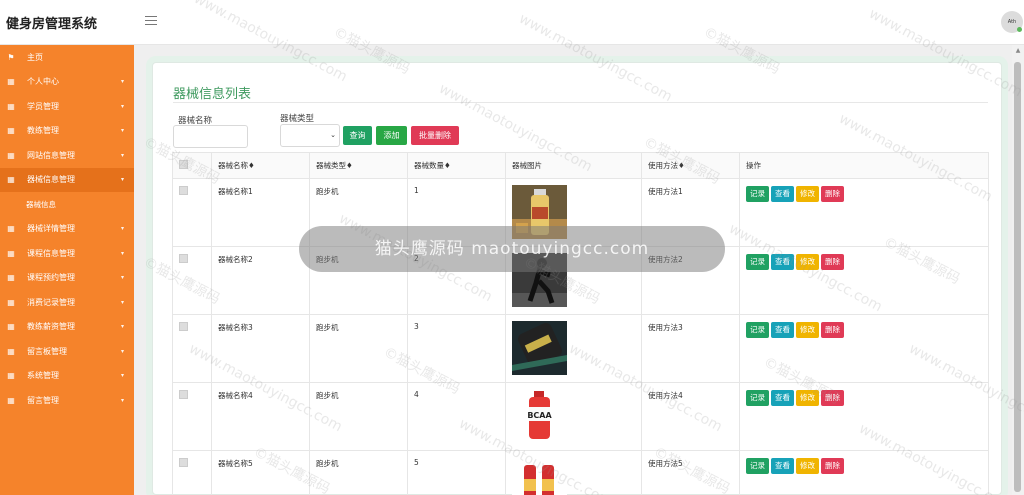  I want to click on cell-method: 使用方法5, so click(690, 472).